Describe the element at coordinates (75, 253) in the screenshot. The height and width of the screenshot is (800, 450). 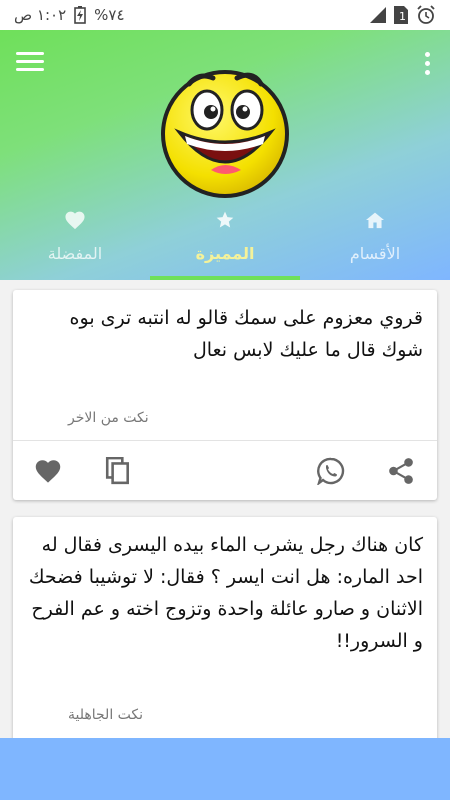
I see `tab-favorites-label: المفضلة` at that location.